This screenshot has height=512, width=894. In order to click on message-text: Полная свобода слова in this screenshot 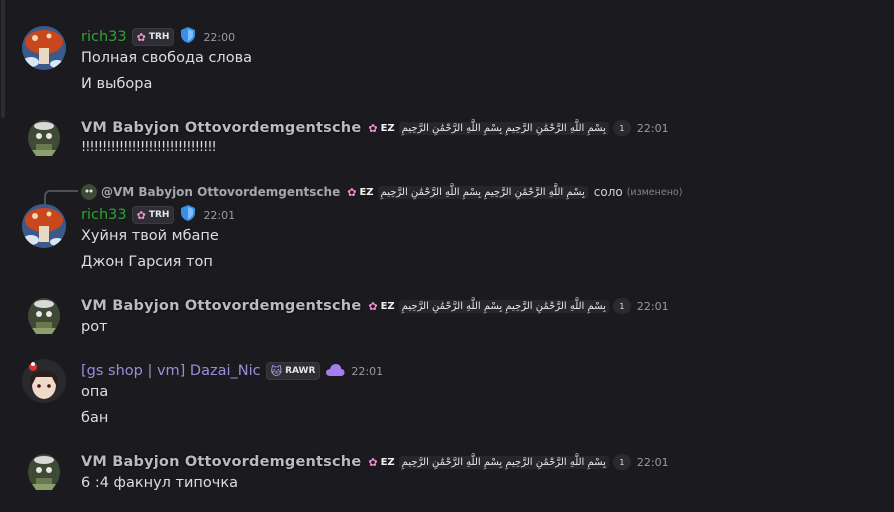, I will do `click(167, 58)`.